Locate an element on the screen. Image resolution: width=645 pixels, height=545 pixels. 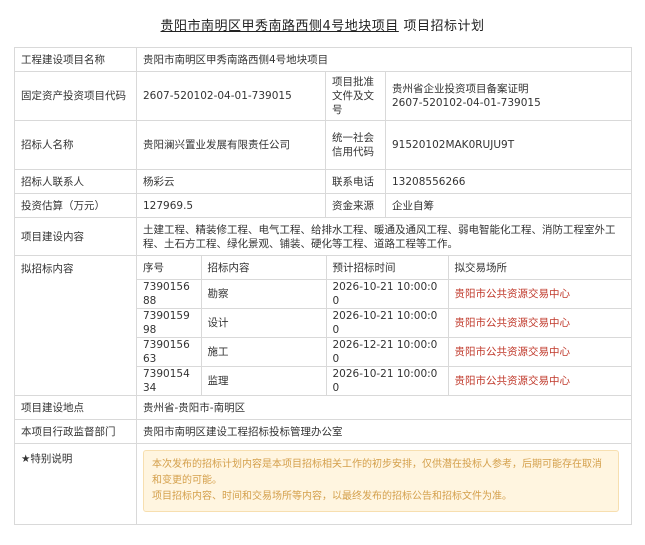
value-fund-source: 企业自筹 is located at coordinates (508, 205).